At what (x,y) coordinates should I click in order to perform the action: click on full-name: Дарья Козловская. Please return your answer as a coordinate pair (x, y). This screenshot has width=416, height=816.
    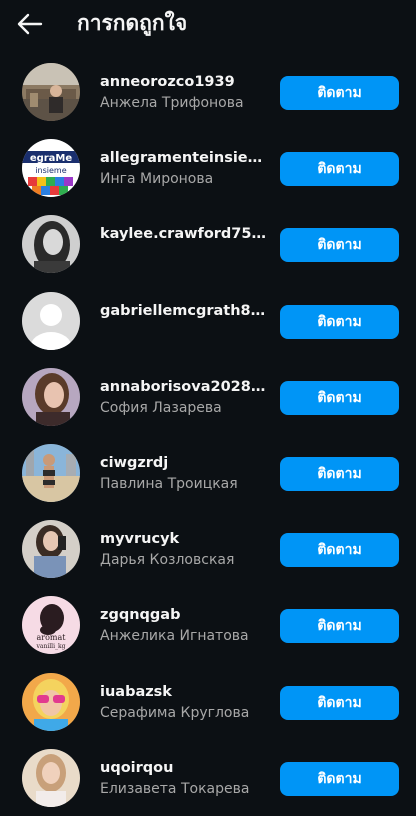
    Looking at the image, I should click on (167, 560).